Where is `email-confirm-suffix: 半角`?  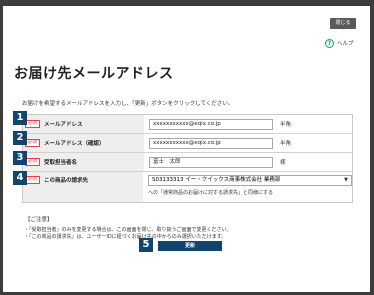
email-confirm-suffix: 半角 is located at coordinates (286, 144).